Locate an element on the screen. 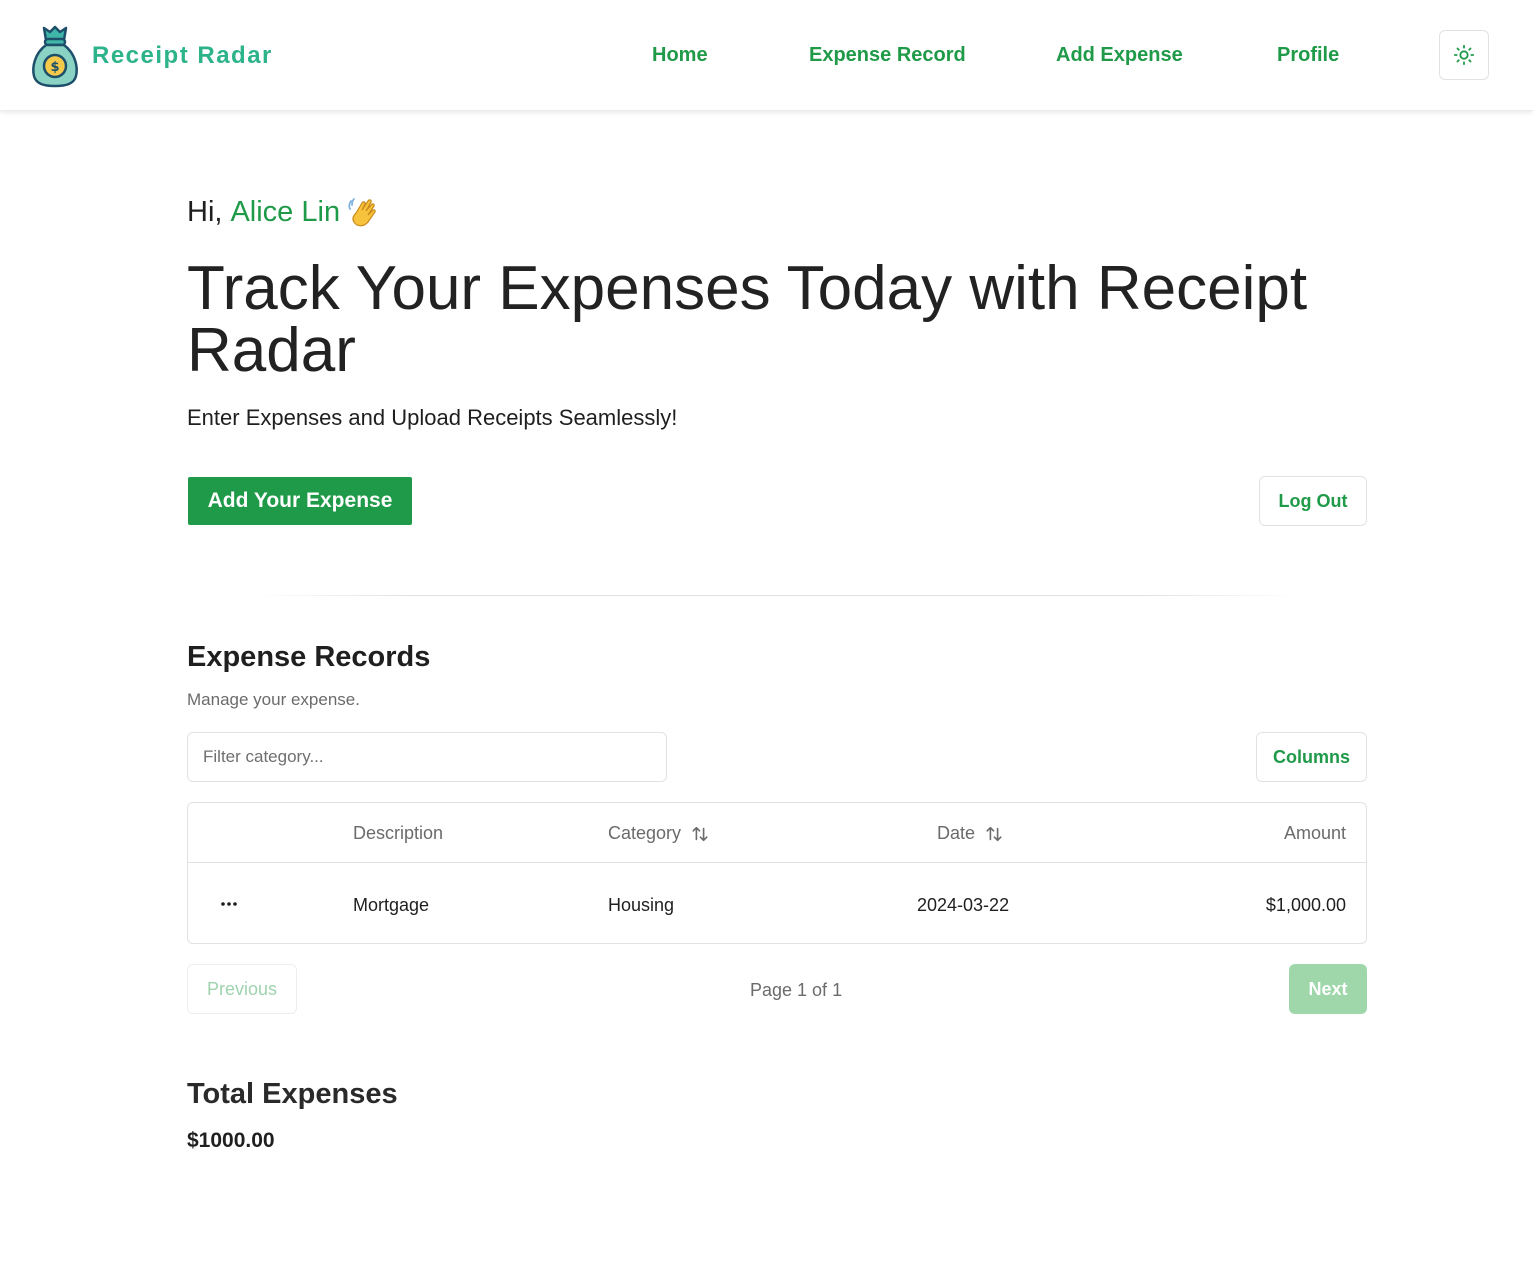 The image size is (1533, 1279). next-page-button: Next is located at coordinates (1328, 989).